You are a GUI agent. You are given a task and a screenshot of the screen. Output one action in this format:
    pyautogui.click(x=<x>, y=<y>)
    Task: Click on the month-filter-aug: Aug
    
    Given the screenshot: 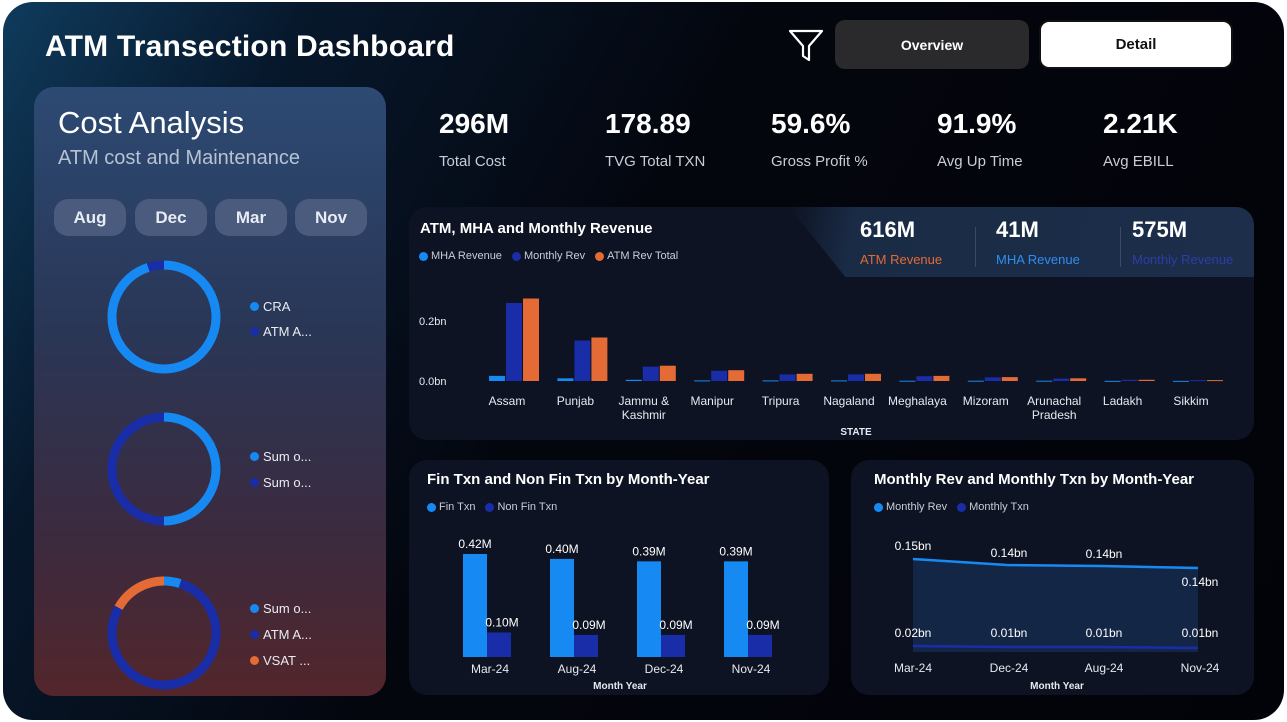 What is the action you would take?
    pyautogui.click(x=90, y=217)
    